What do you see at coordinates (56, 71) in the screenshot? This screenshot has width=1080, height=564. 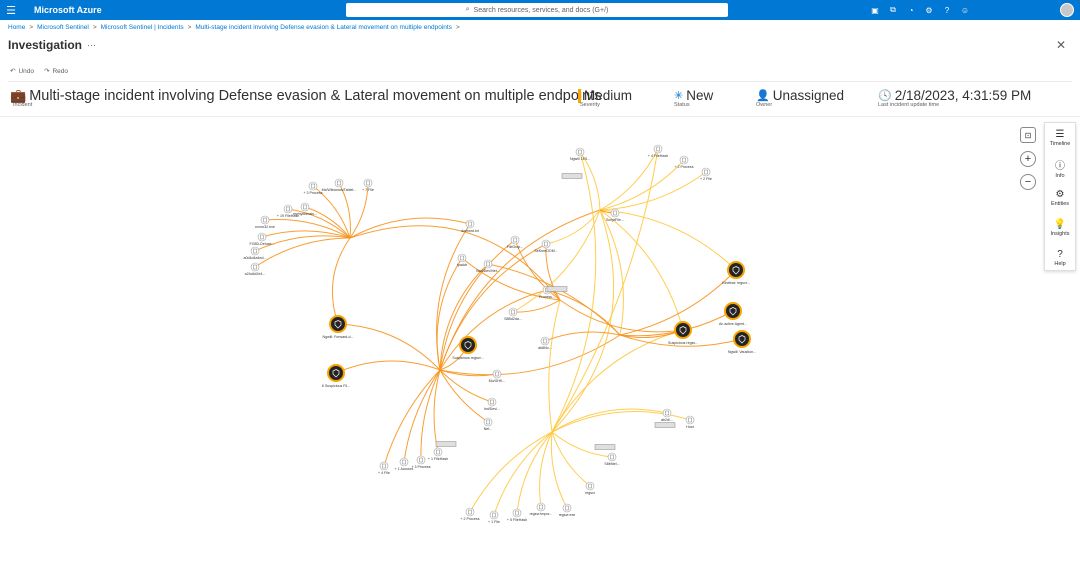 I see `redo-button: ↷ Redo` at bounding box center [56, 71].